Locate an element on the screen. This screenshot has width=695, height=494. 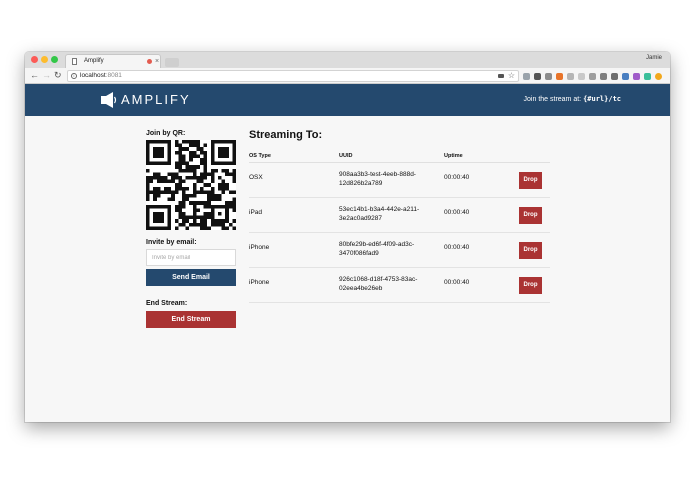
end-stream-button: End Stream is located at coordinates (191, 319).